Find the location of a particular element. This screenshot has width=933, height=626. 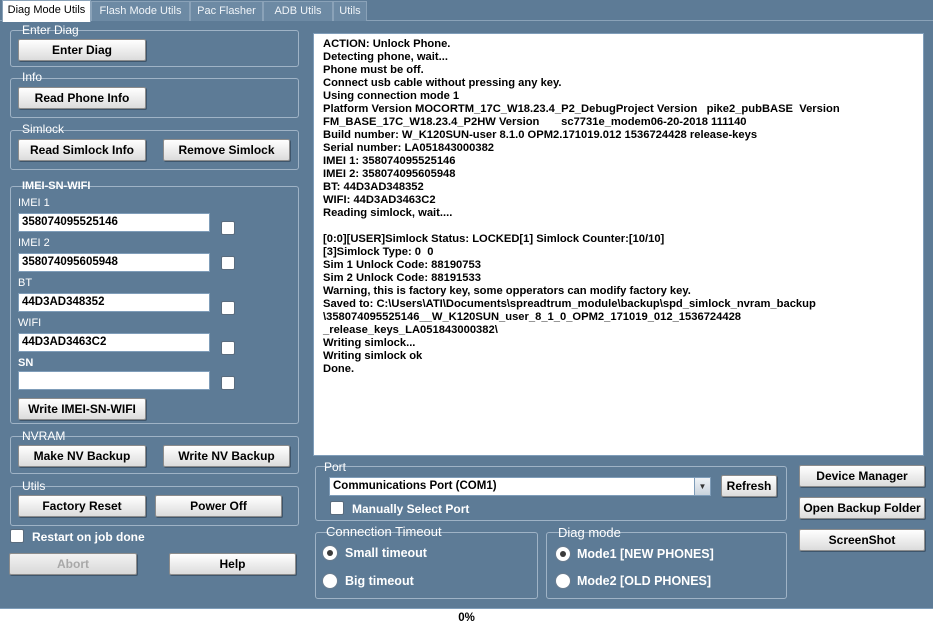

port-select: Communications Port (COM1) ▼ is located at coordinates (520, 486).